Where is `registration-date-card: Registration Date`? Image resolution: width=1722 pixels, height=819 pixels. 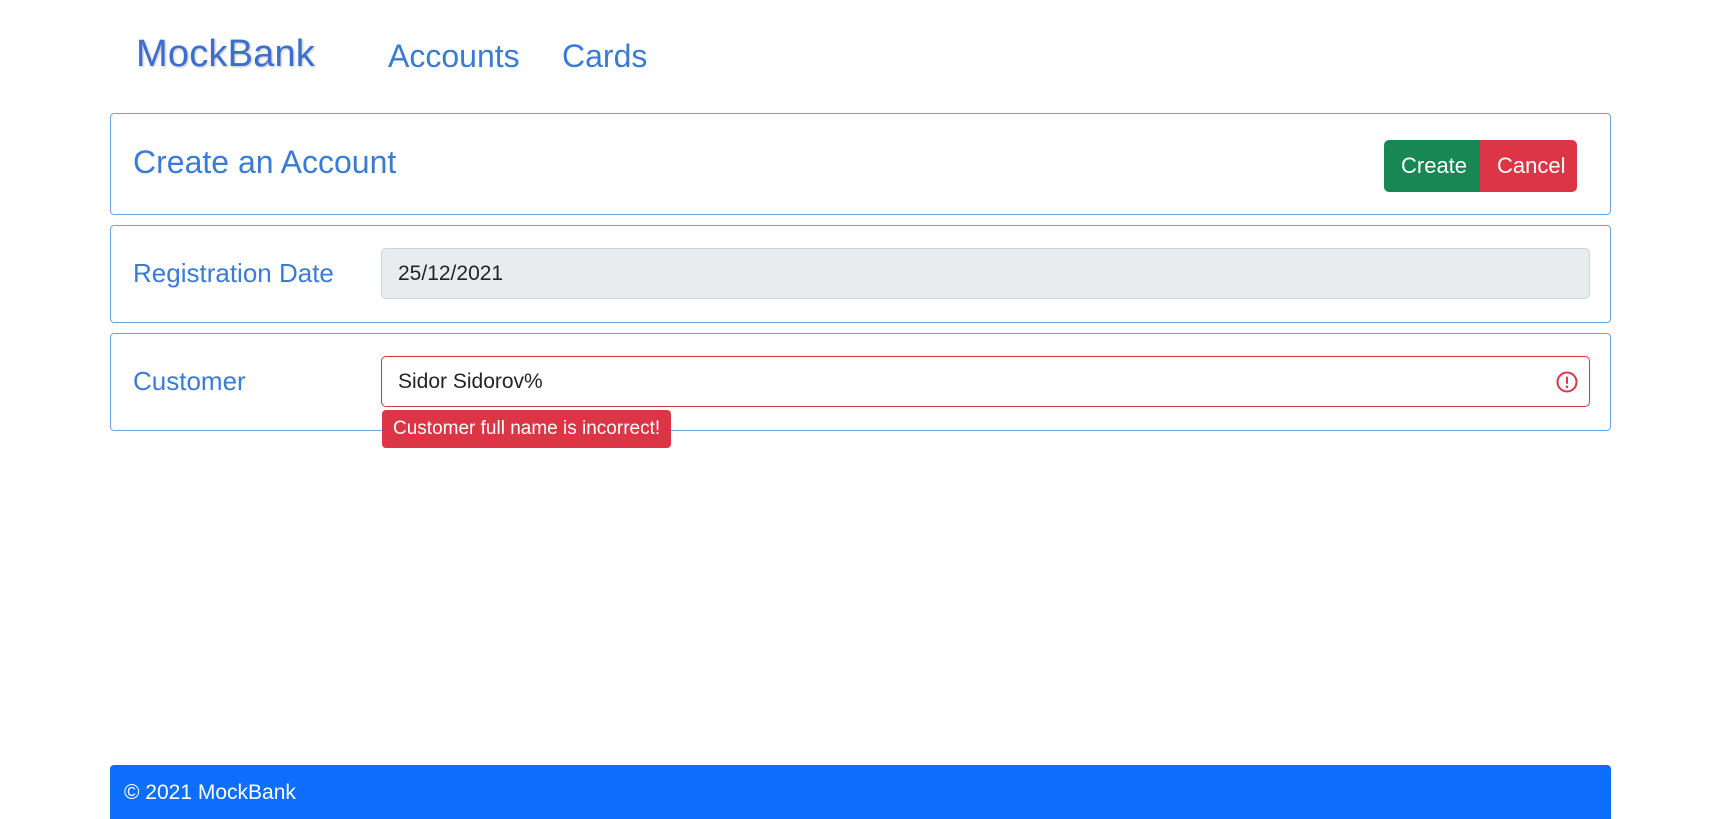
registration-date-card: Registration Date is located at coordinates (860, 274).